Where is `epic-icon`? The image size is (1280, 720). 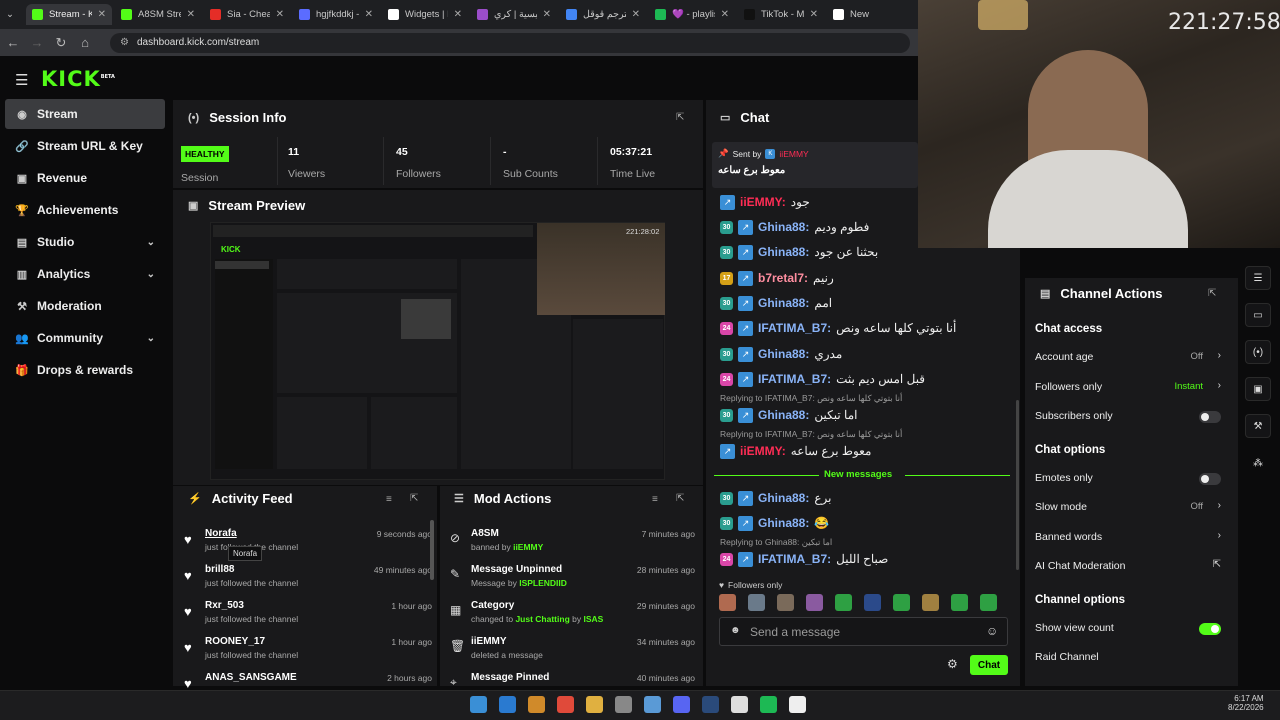
epic-icon is located at coordinates (797, 704).